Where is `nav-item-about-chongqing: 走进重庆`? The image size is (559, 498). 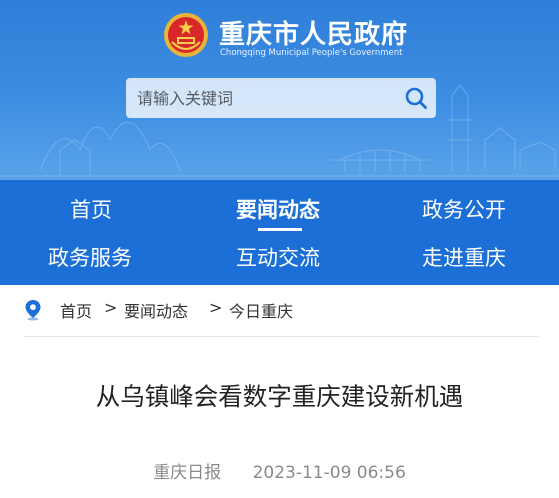
nav-item-about-chongqing: 走进重庆 is located at coordinates (464, 257).